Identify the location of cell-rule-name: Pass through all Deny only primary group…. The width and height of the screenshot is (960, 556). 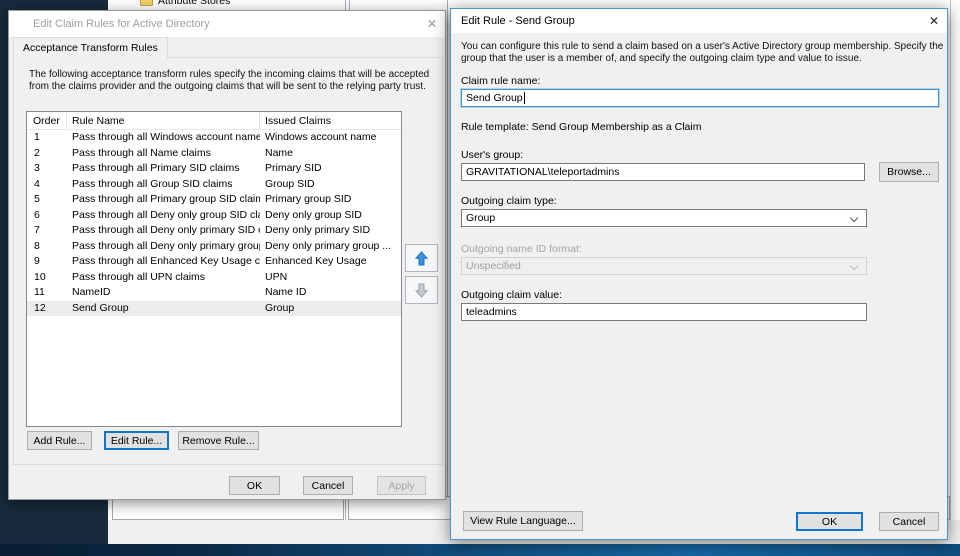
(166, 245).